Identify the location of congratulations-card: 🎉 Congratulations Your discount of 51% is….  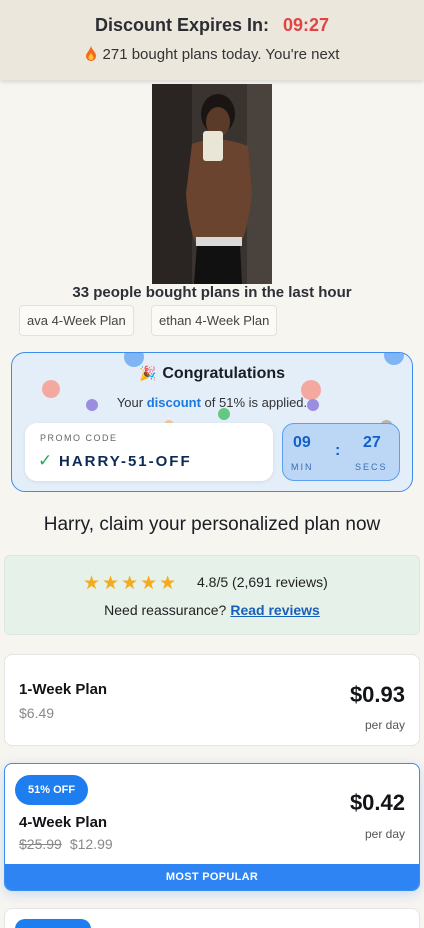
(212, 422).